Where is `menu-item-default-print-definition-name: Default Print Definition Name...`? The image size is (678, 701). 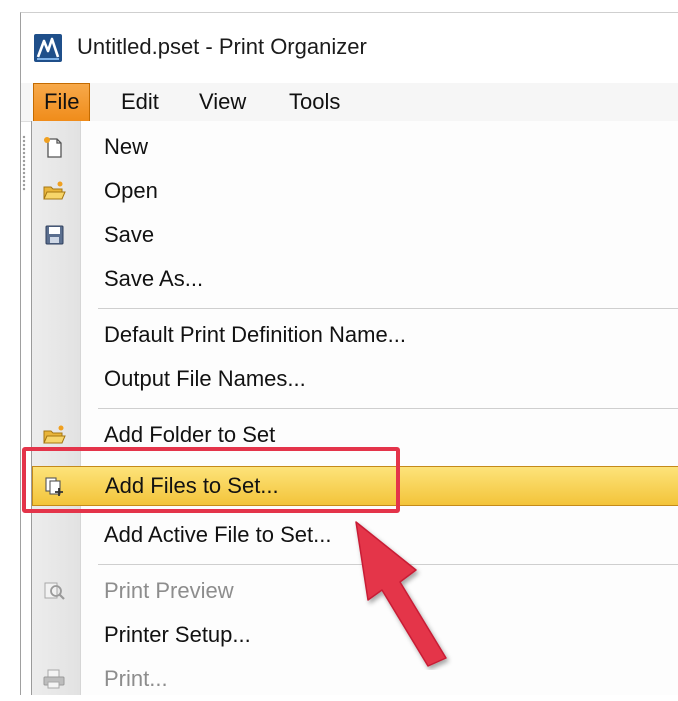
menu-item-default-print-definition-name: Default Print Definition Name... is located at coordinates (355, 335).